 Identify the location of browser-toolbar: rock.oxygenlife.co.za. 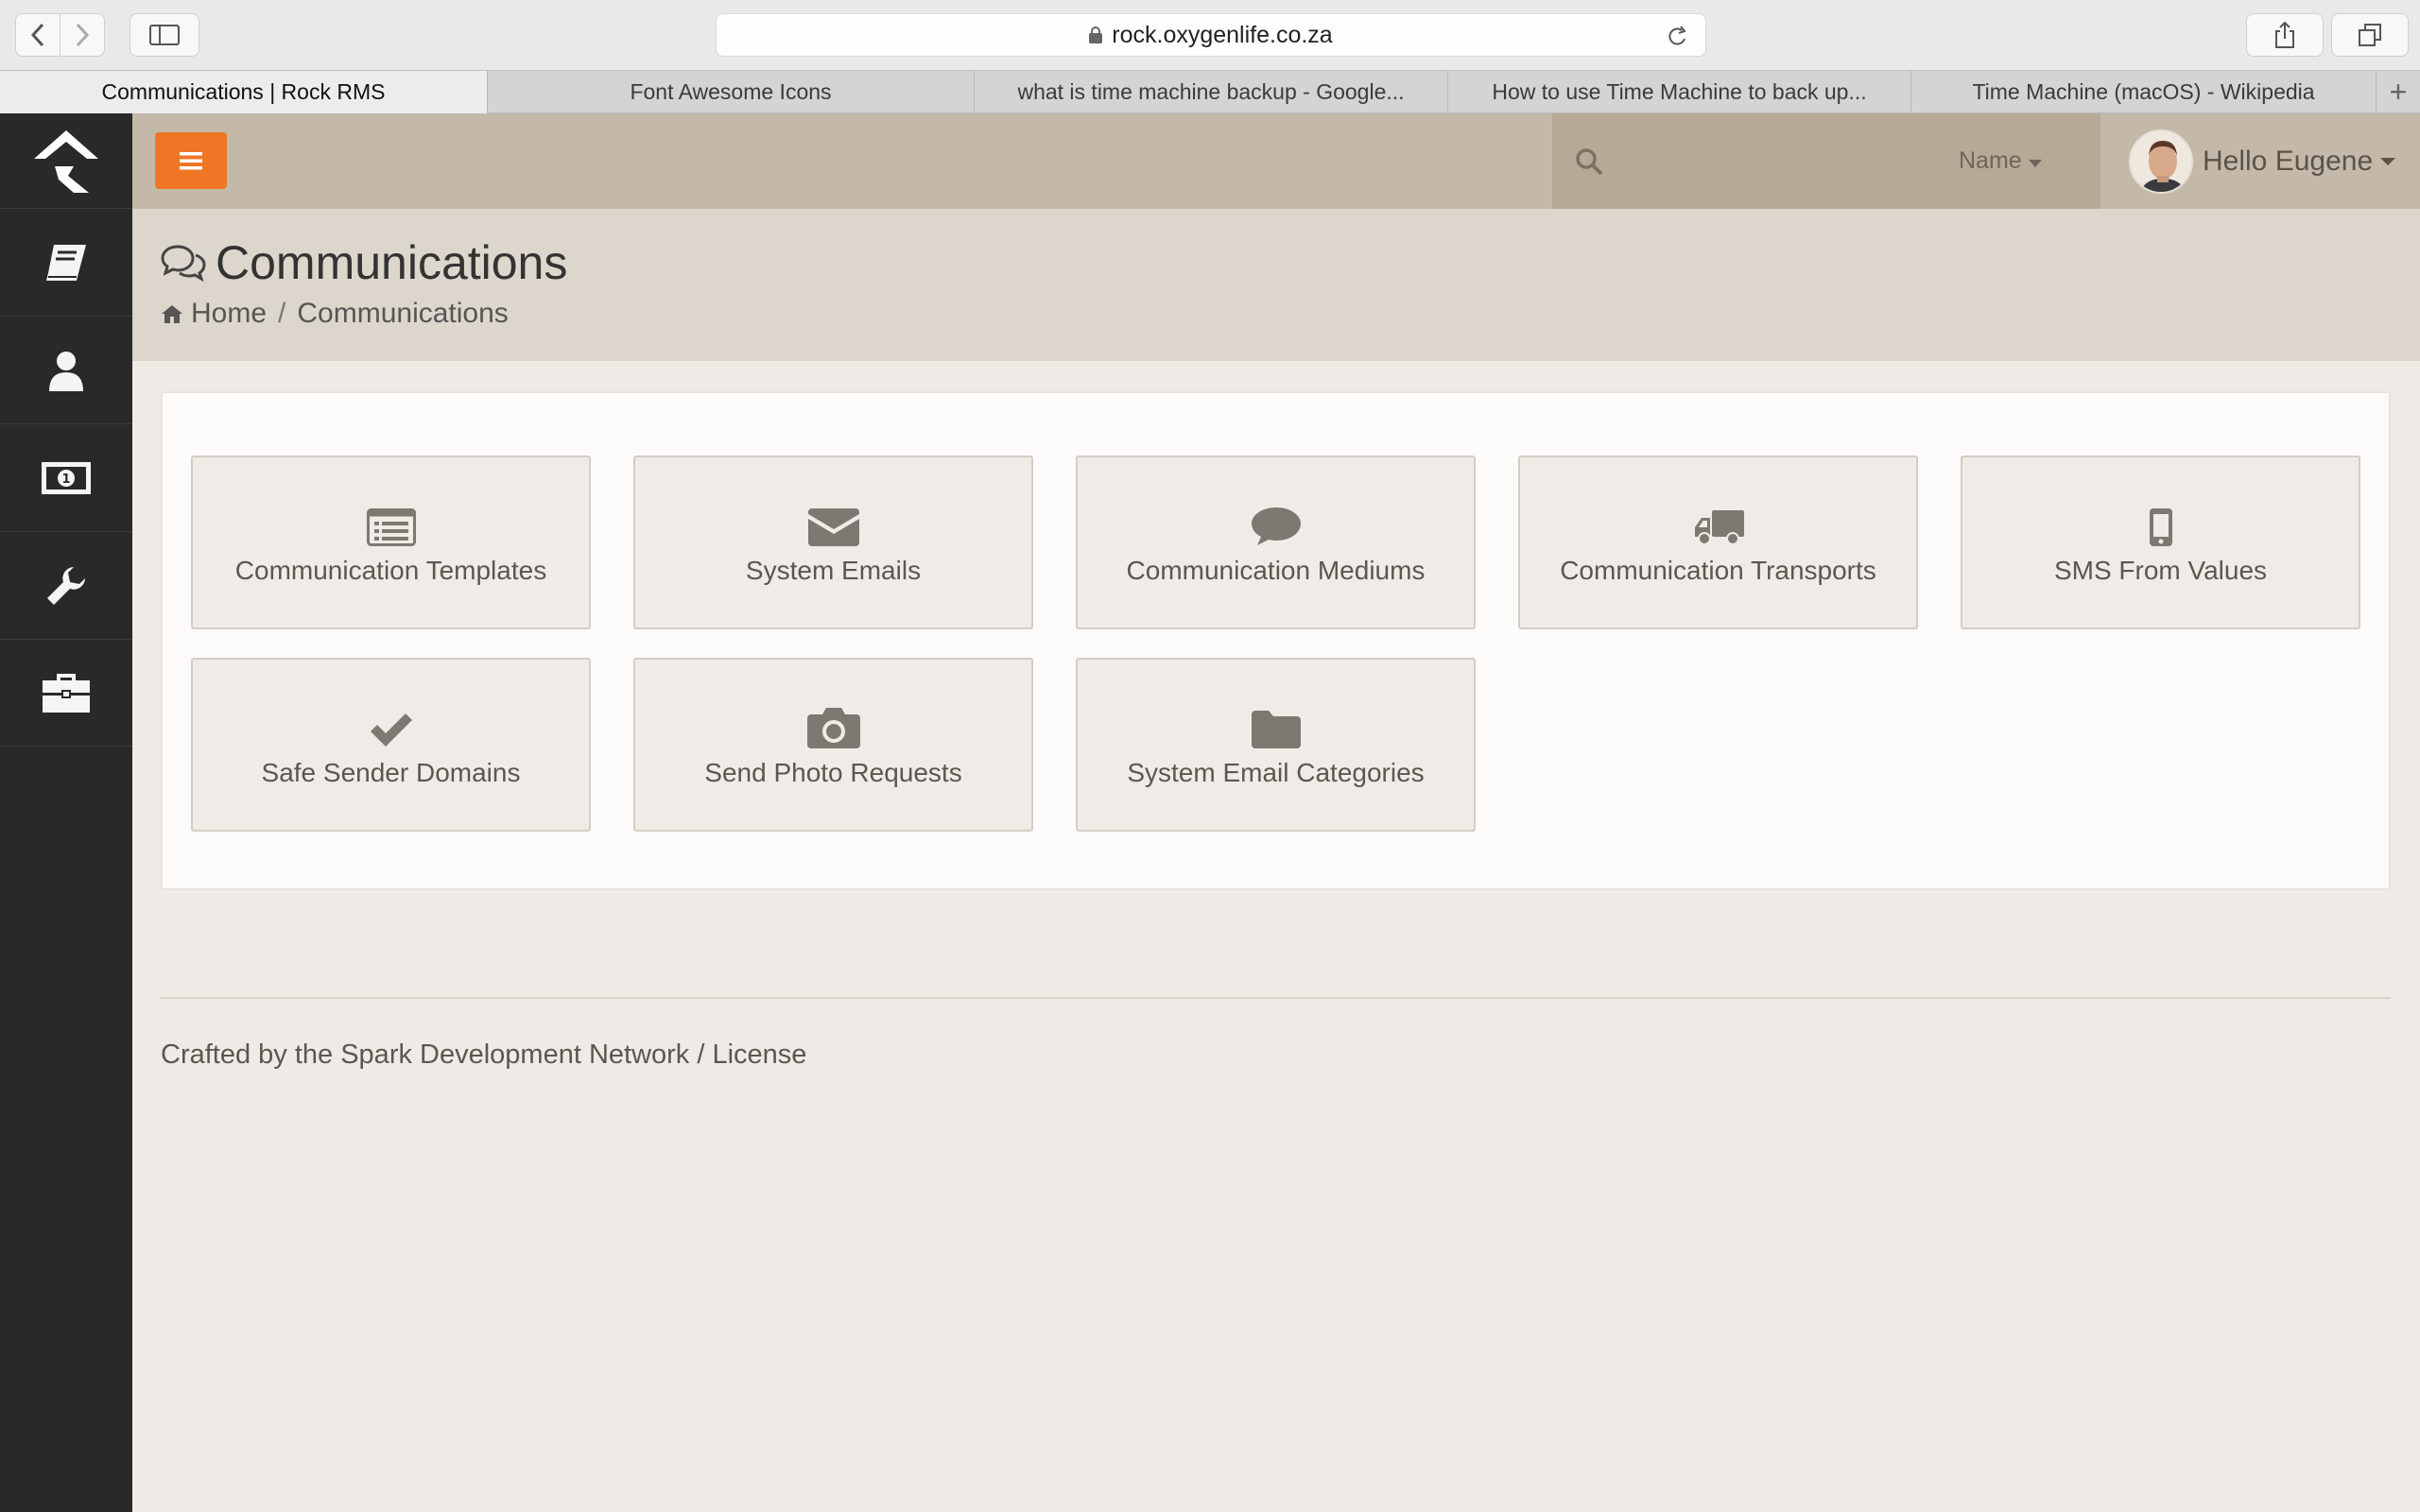
(1210, 35).